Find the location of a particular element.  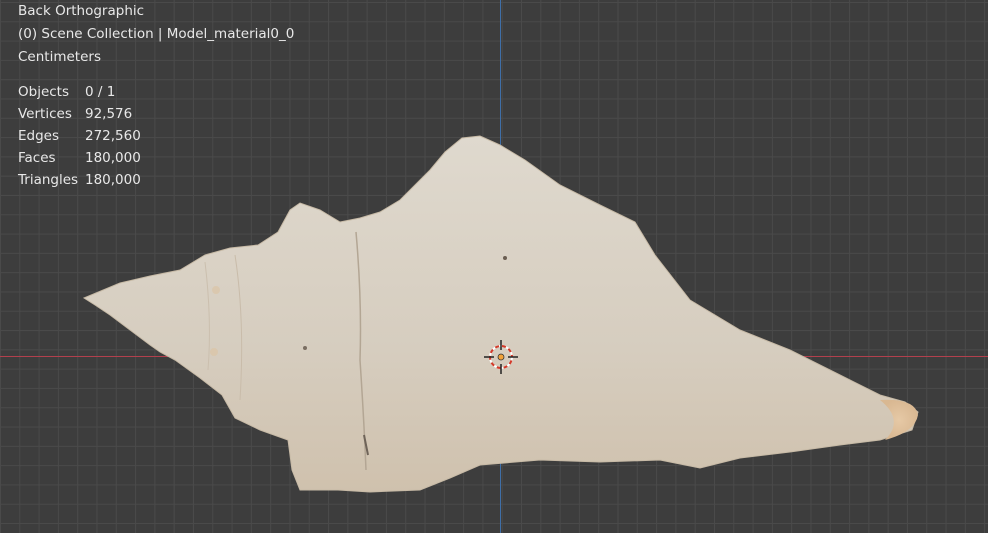

stat-value: 0 / 1 is located at coordinates (100, 92).